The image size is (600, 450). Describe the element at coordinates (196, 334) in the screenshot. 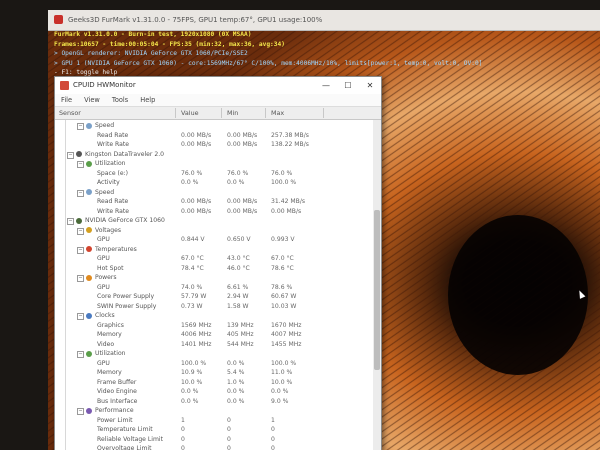

I see `sensor-value: 4006 MHz` at that location.